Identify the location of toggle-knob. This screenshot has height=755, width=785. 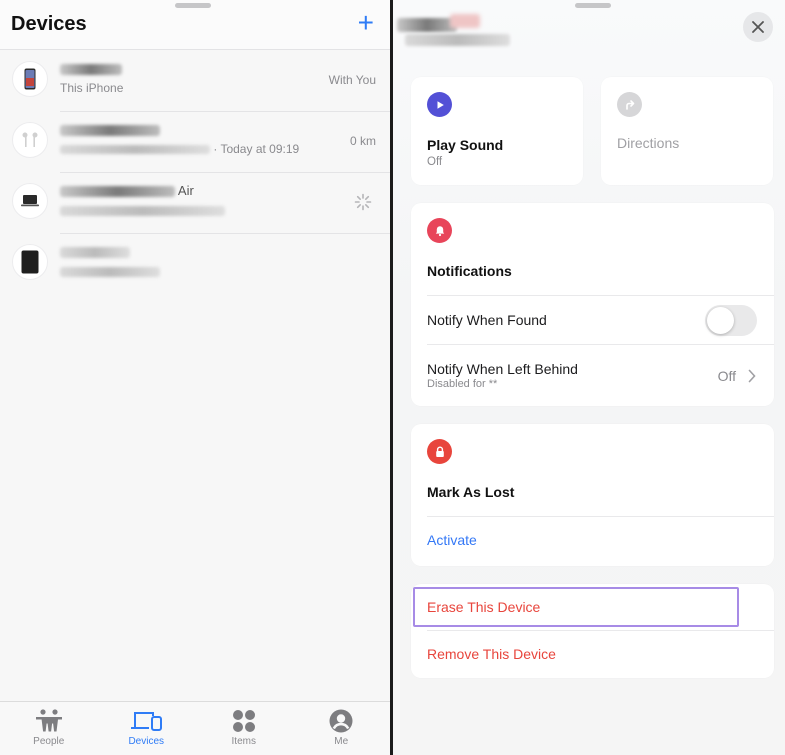
(720, 320).